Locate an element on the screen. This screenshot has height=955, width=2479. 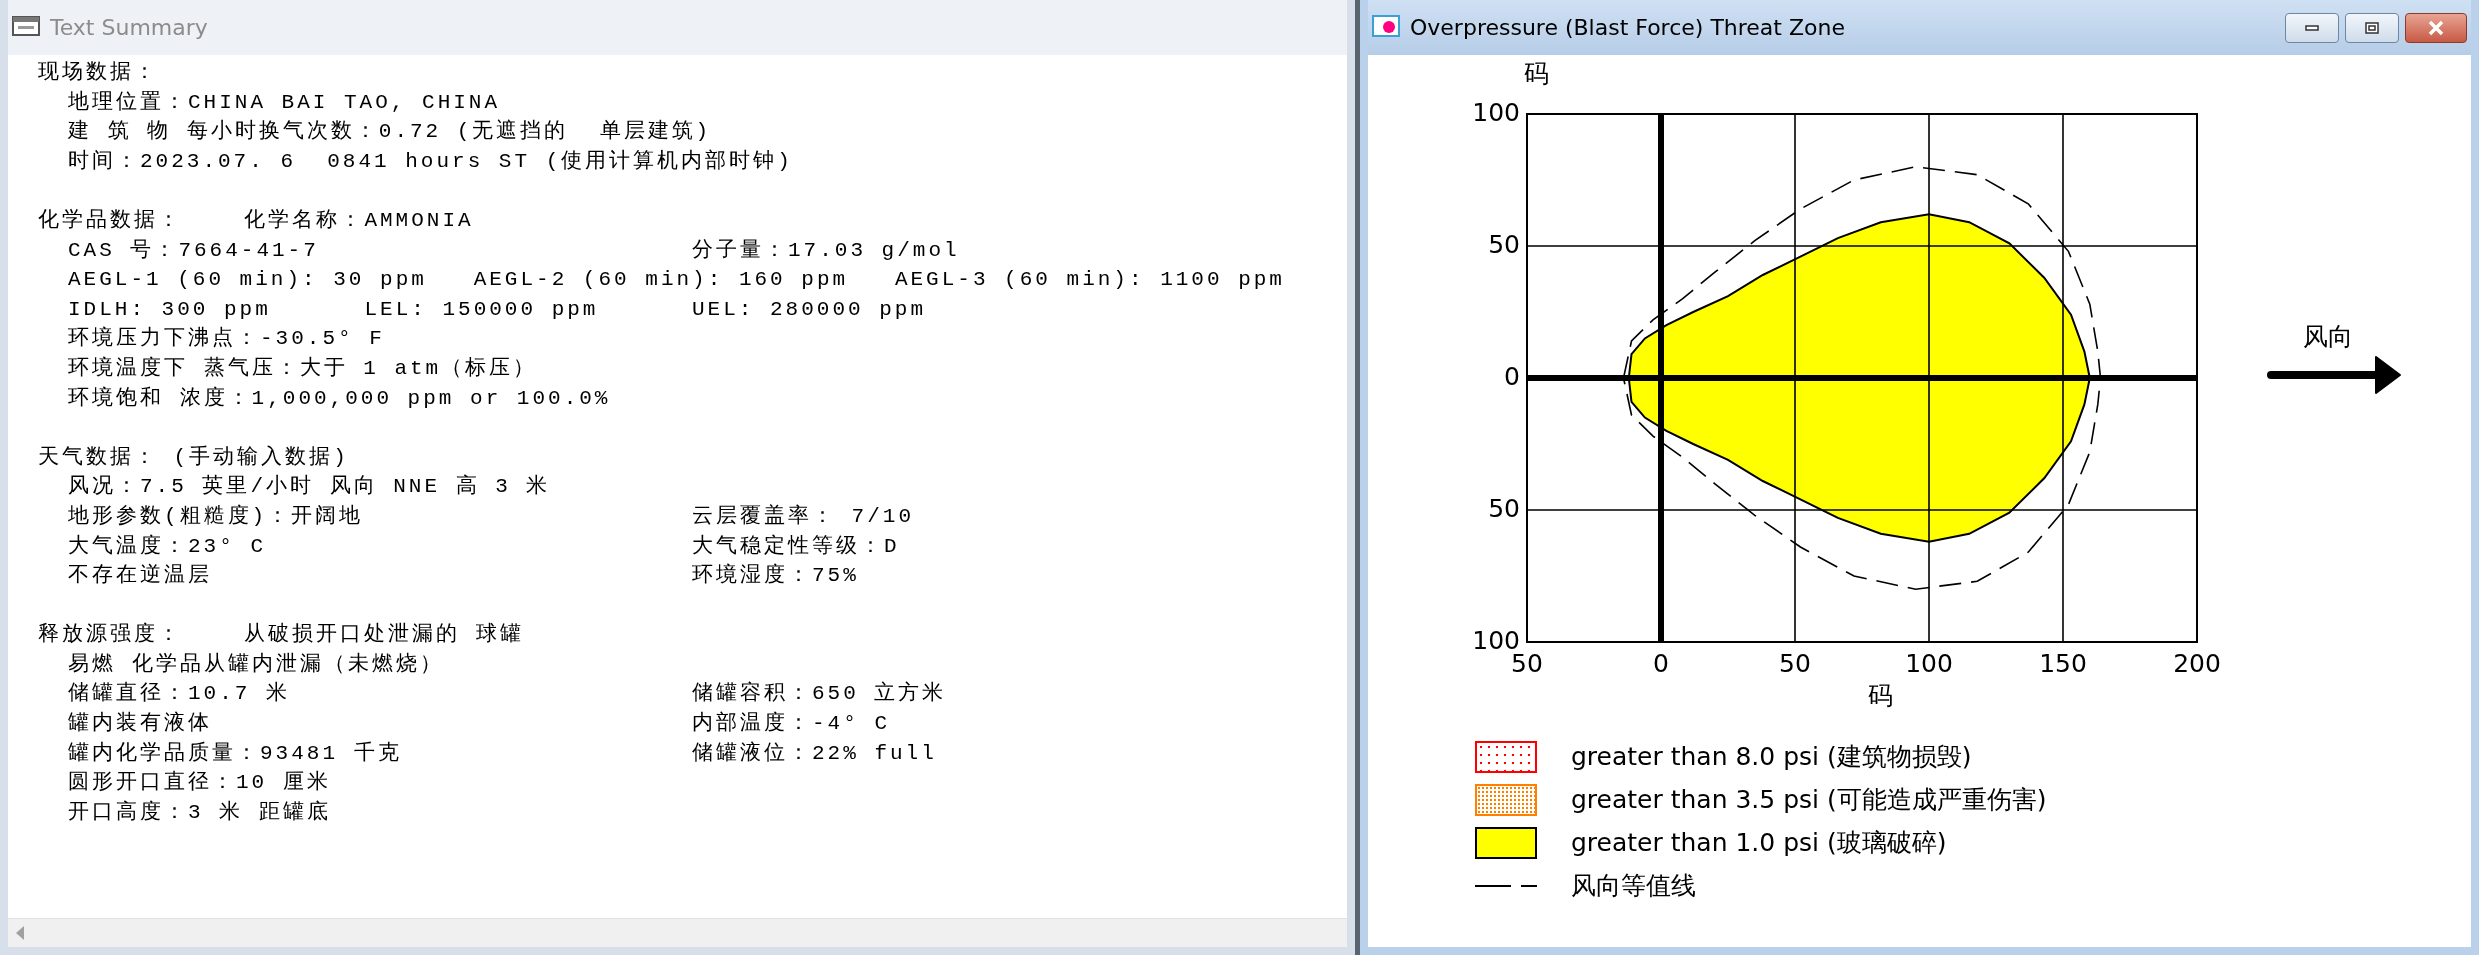
summary-line: 大气温度：23° C is located at coordinates (167, 546).